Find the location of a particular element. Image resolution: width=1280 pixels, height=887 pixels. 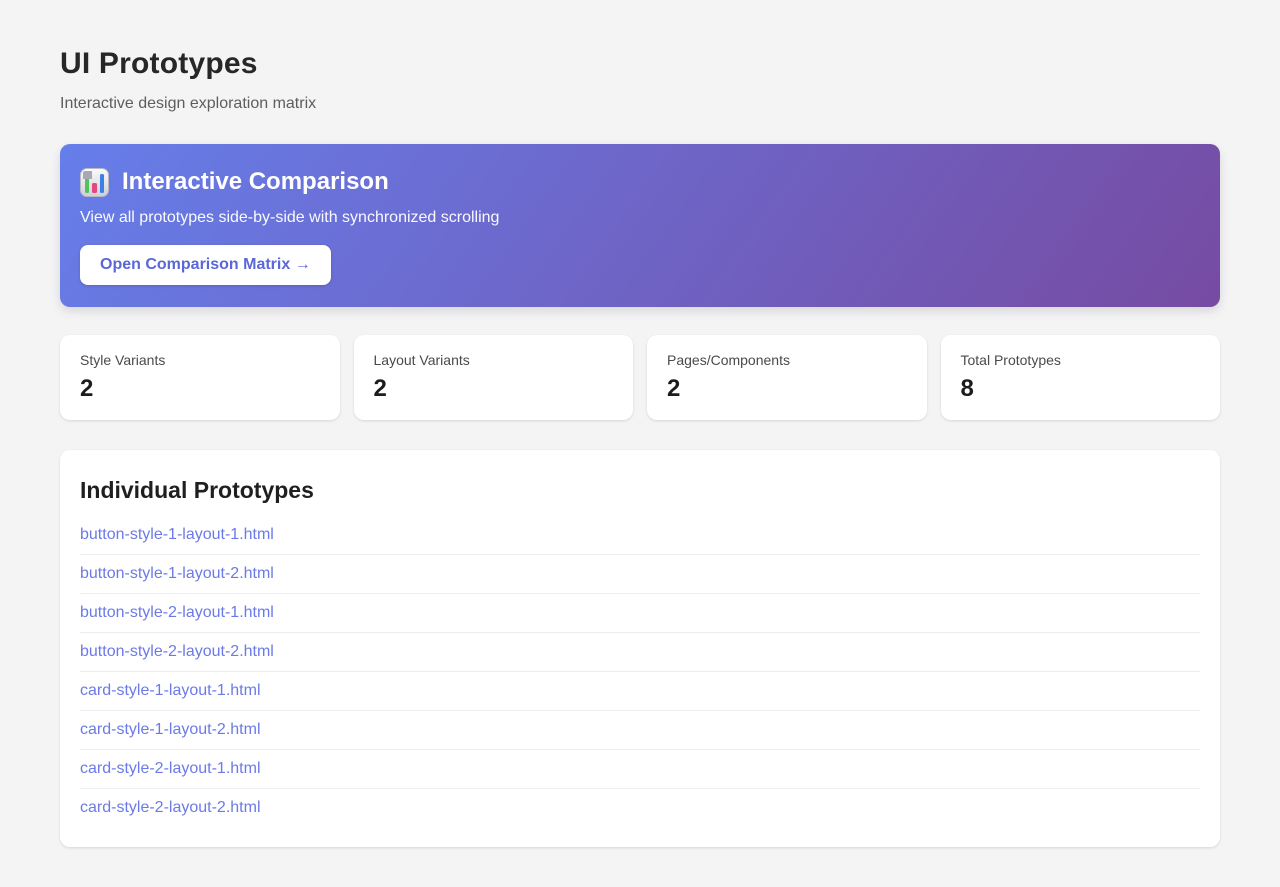

list-item: card-style-2-layout-2.html is located at coordinates (640, 808).